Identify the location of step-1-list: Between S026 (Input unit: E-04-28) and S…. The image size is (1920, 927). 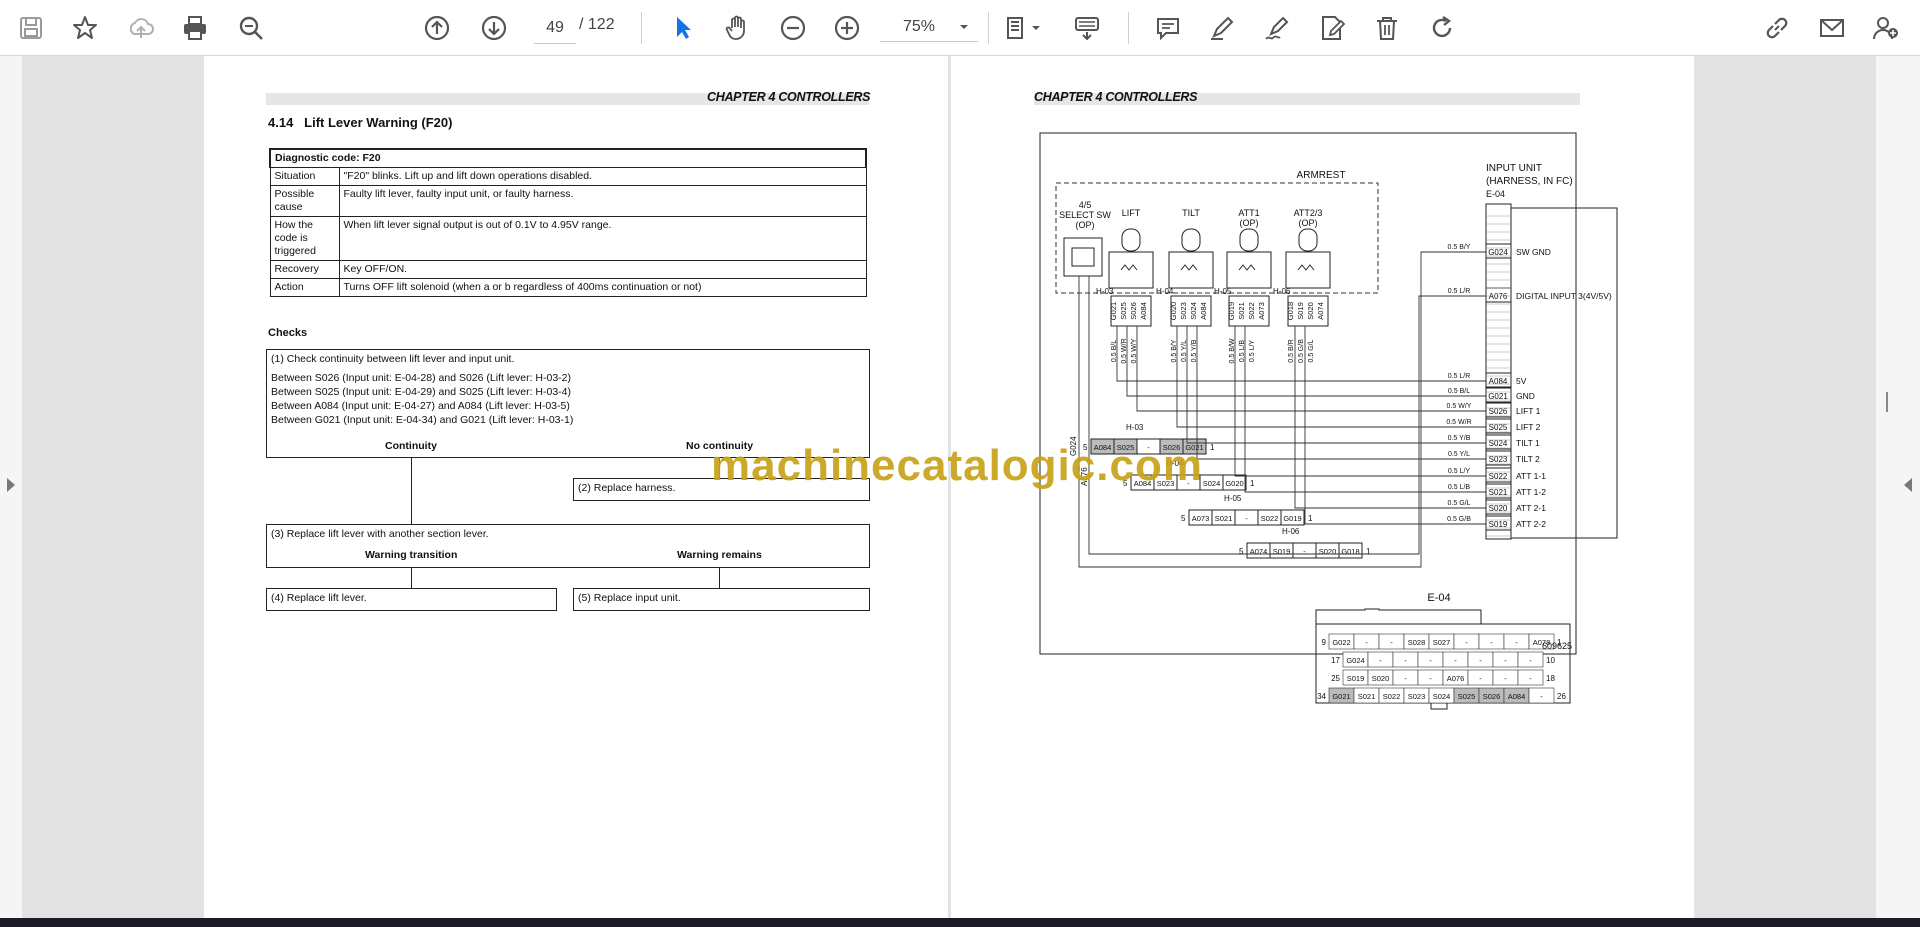
(568, 399).